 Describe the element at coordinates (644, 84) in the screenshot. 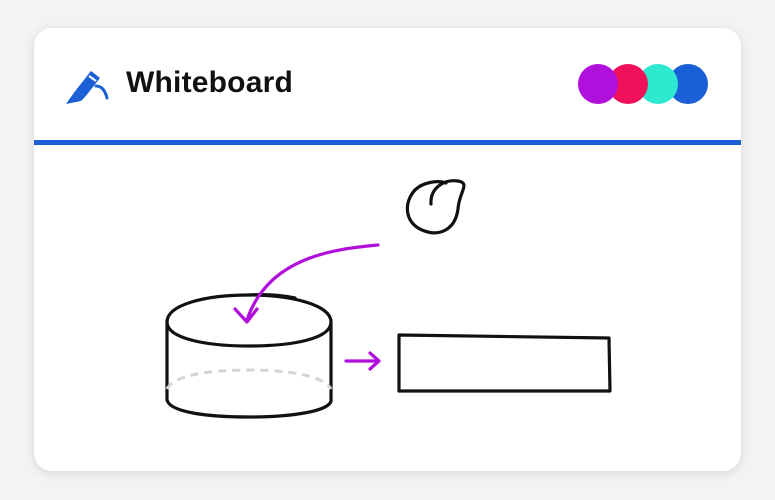

I see `collaborator-avatars` at that location.